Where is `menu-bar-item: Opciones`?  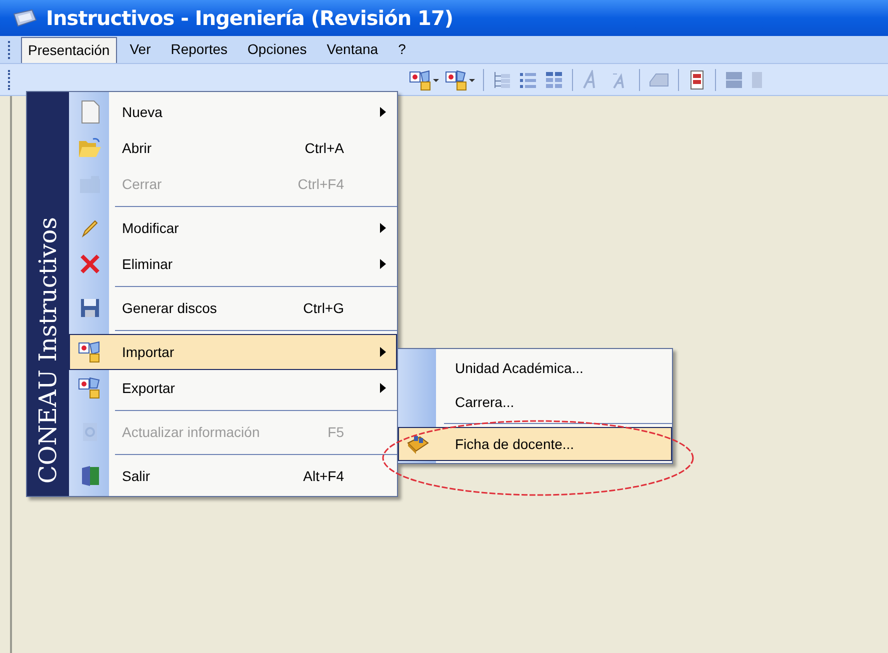 menu-bar-item: Opciones is located at coordinates (277, 49).